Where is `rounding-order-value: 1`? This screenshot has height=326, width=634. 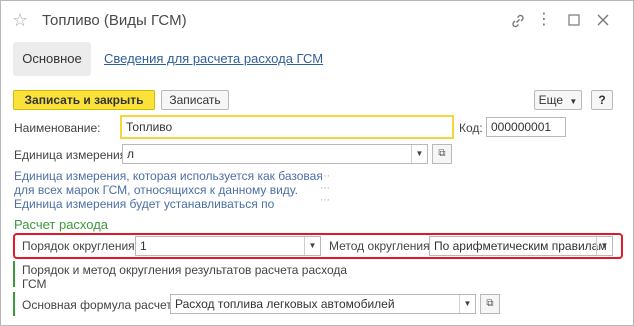
rounding-order-value: 1 is located at coordinates (143, 246).